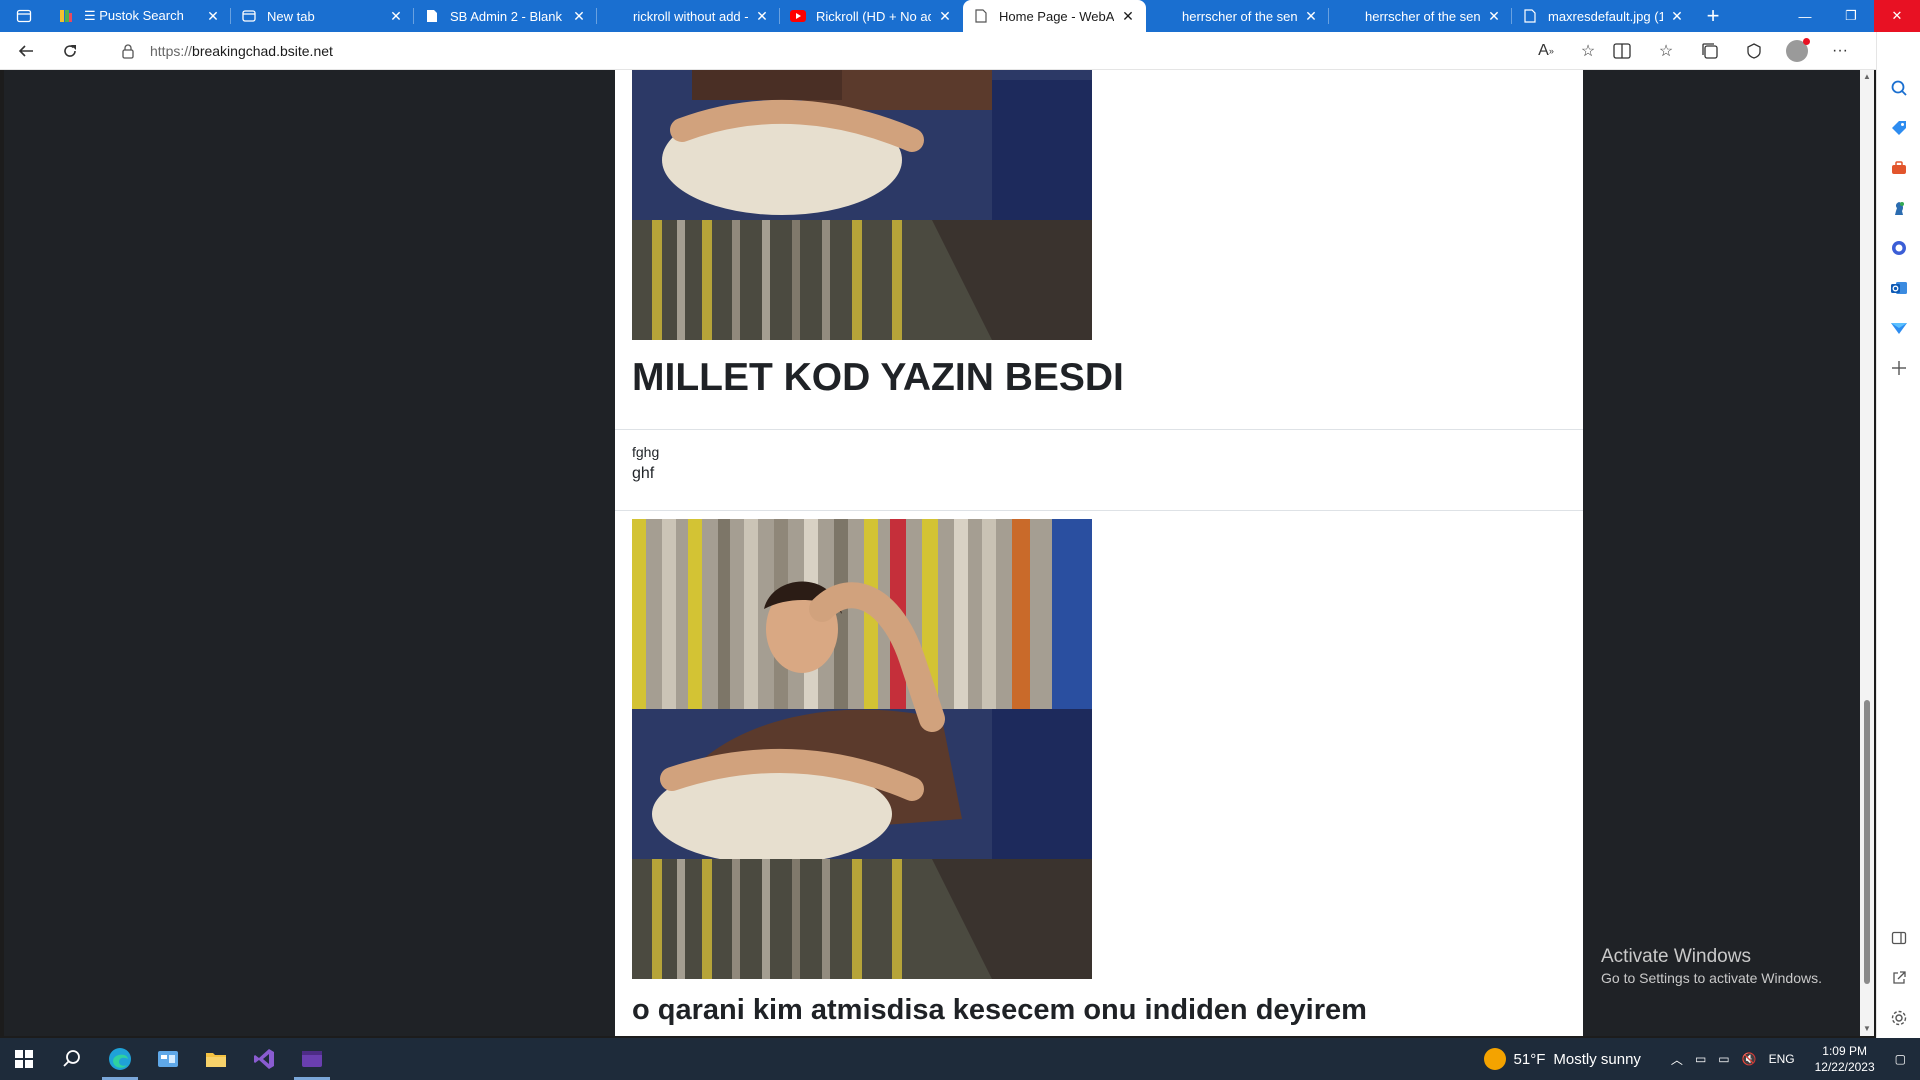 The width and height of the screenshot is (1920, 1080). Describe the element at coordinates (646, 452) in the screenshot. I see `post-meta: fghg` at that location.